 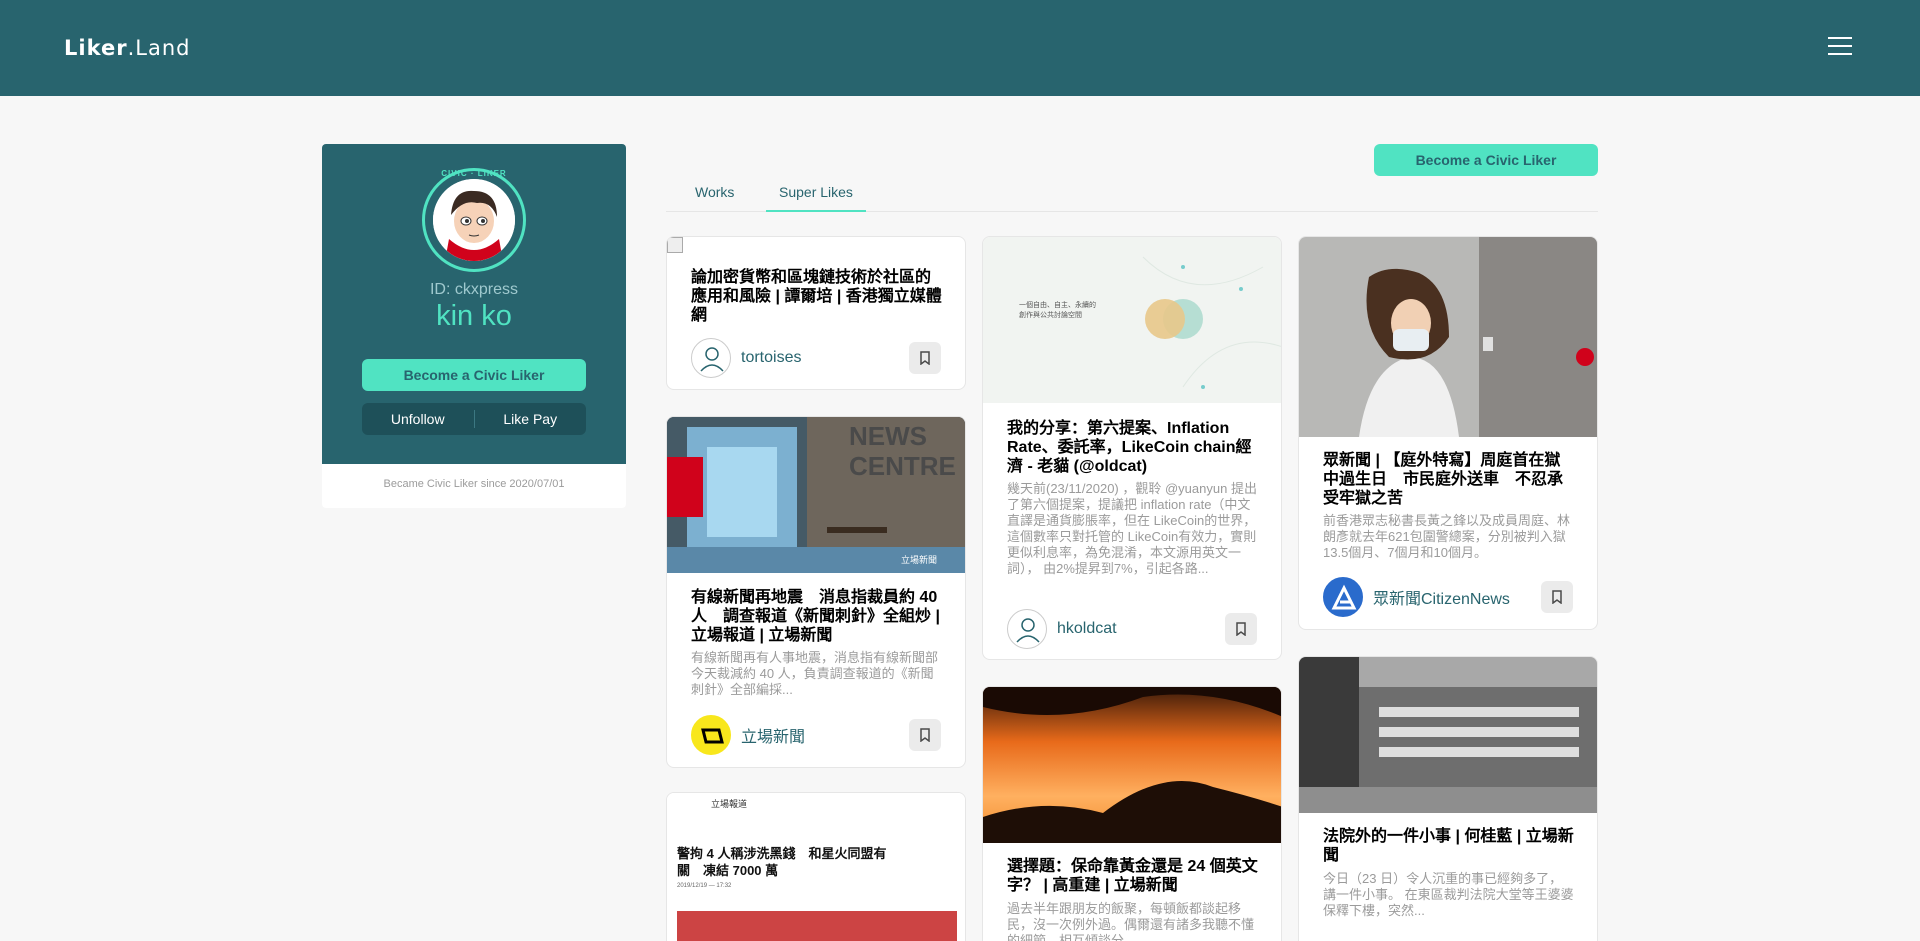 What do you see at coordinates (704, 886) in the screenshot?
I see `img-date: 2019/12/19 — 17:32` at bounding box center [704, 886].